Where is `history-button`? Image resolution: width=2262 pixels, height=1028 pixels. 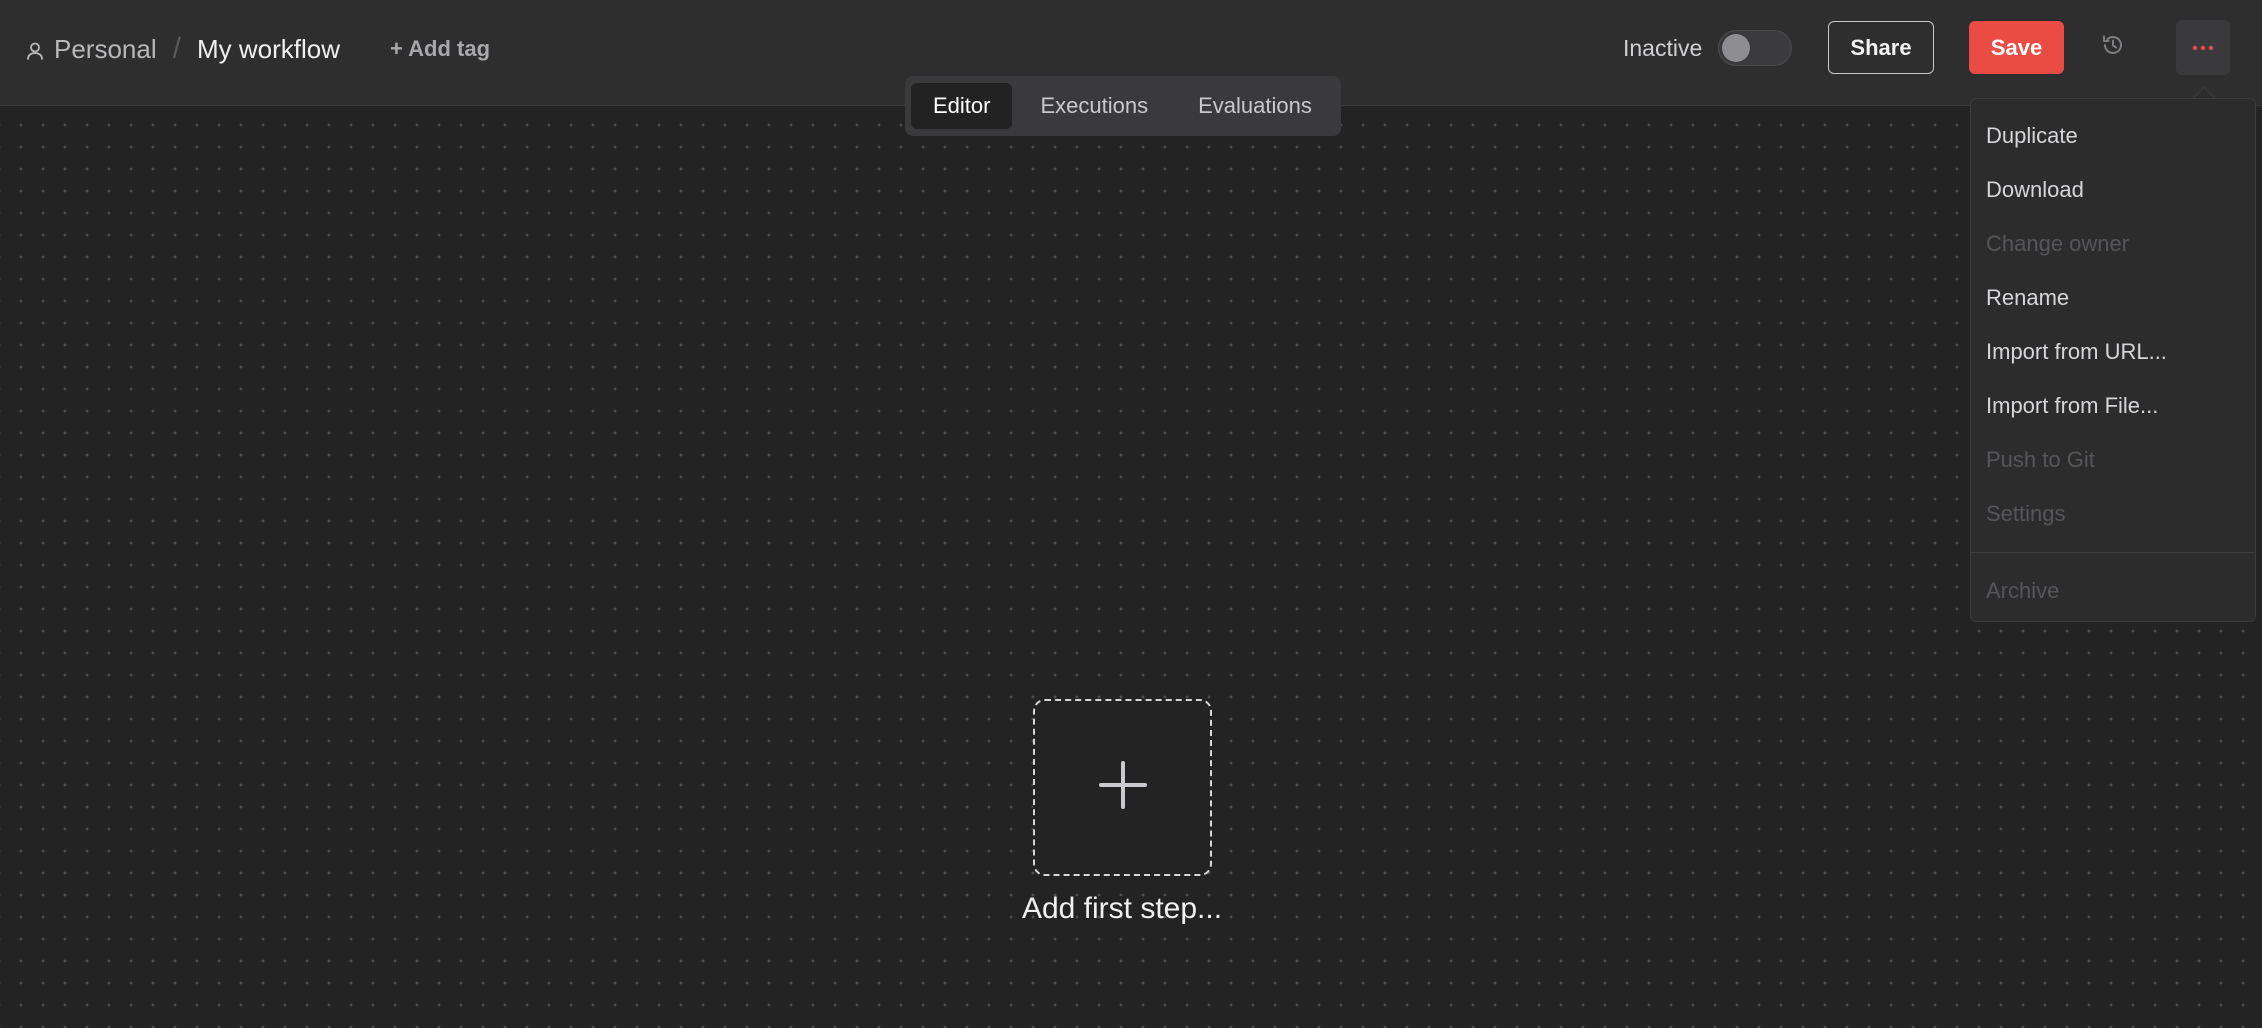
history-button is located at coordinates (2113, 47).